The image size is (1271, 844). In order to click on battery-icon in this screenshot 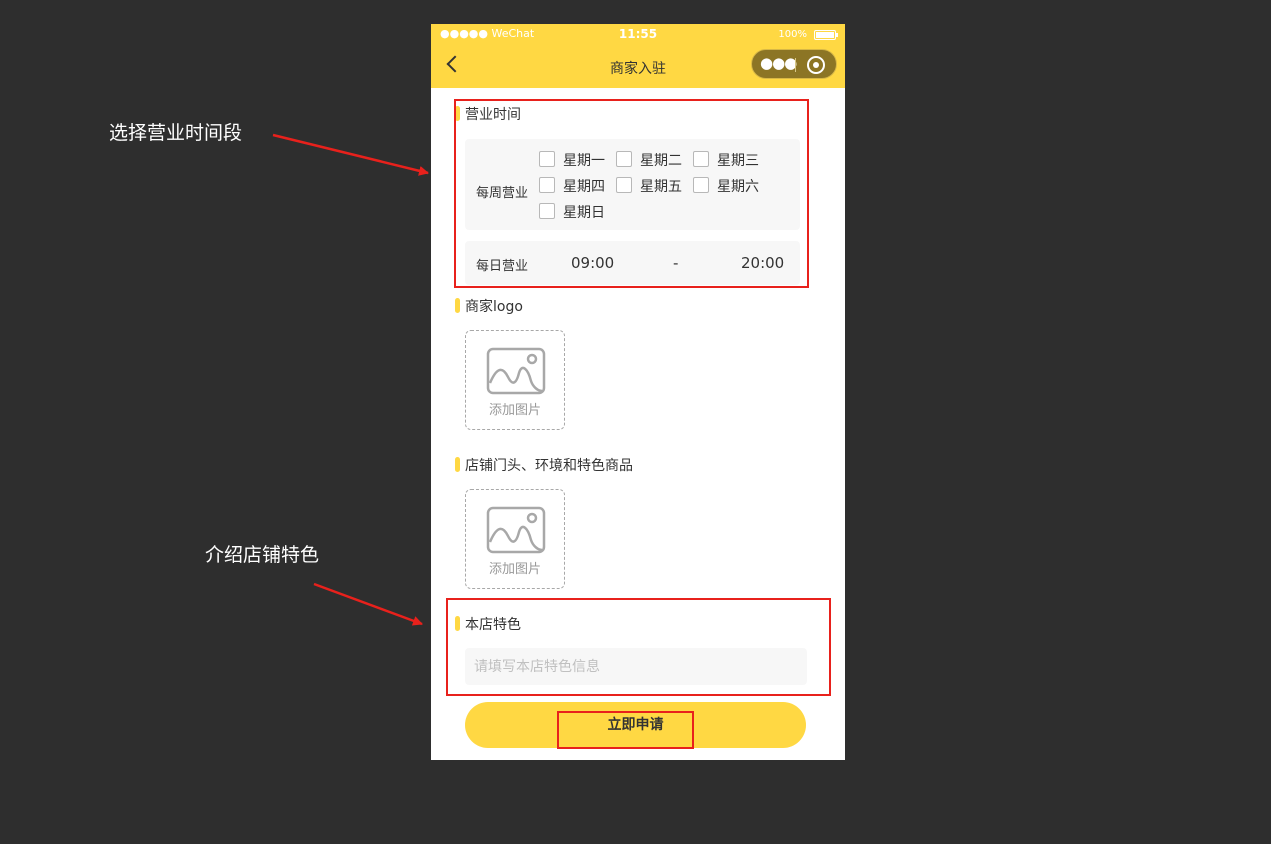, I will do `click(826, 35)`.